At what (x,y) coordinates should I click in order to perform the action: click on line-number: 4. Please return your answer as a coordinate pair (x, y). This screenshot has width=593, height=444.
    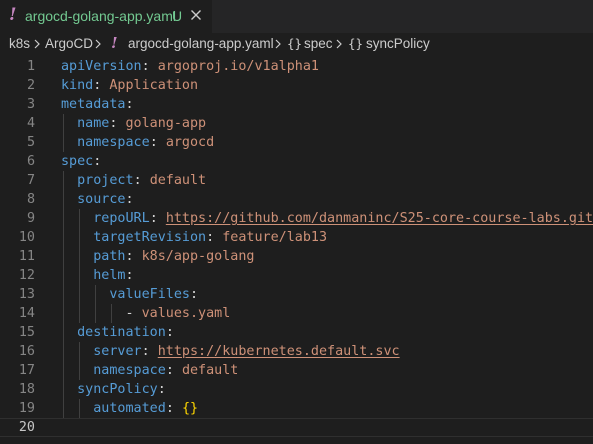
    Looking at the image, I should click on (30, 123).